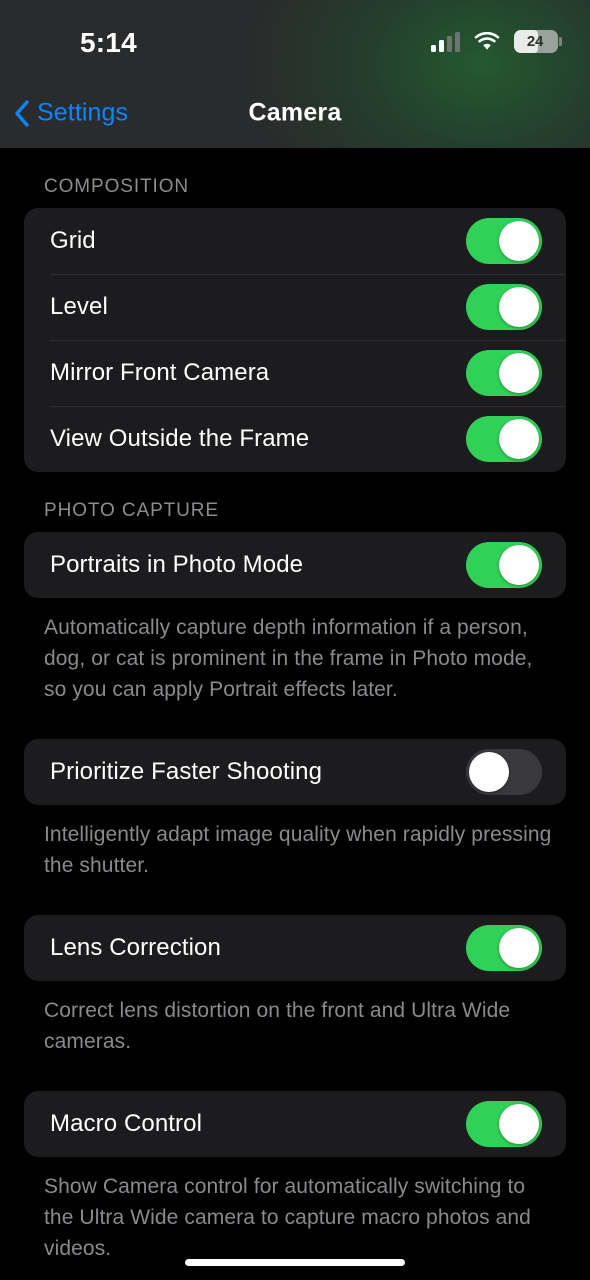 The width and height of the screenshot is (590, 1280). What do you see at coordinates (487, 40) in the screenshot?
I see `wifi-icon` at bounding box center [487, 40].